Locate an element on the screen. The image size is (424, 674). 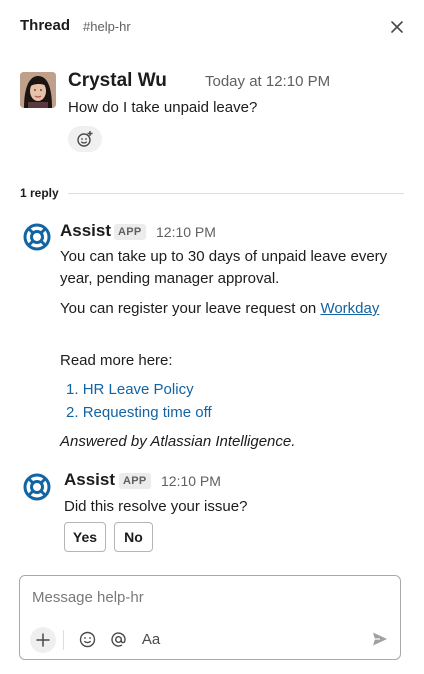
message-composer: Aa is located at coordinates (210, 617).